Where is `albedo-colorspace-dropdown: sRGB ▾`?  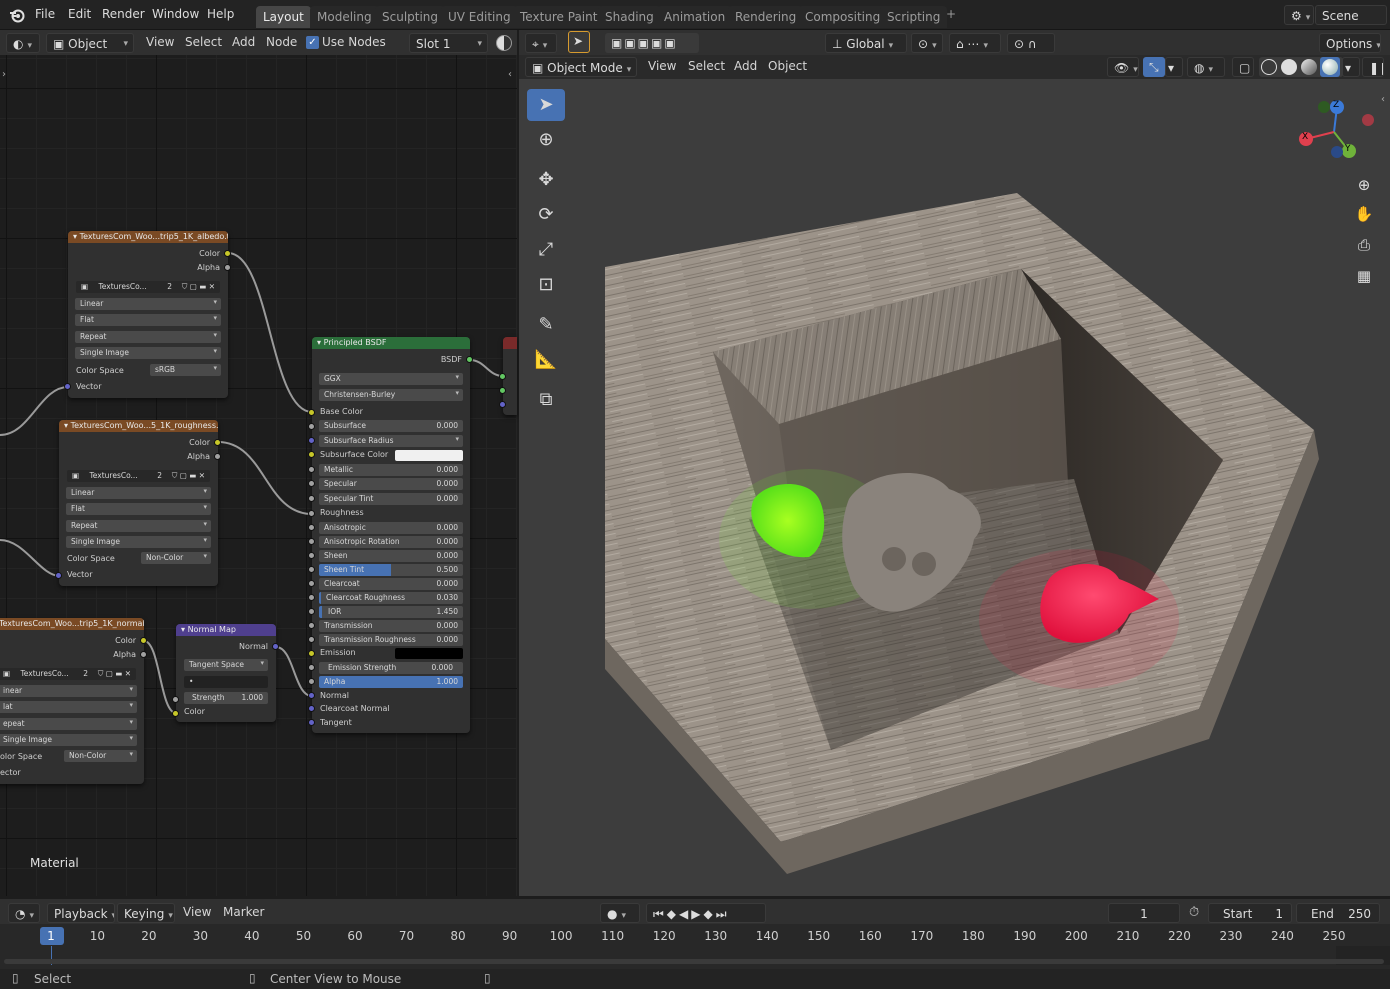
albedo-colorspace-dropdown: sRGB ▾ is located at coordinates (185, 370).